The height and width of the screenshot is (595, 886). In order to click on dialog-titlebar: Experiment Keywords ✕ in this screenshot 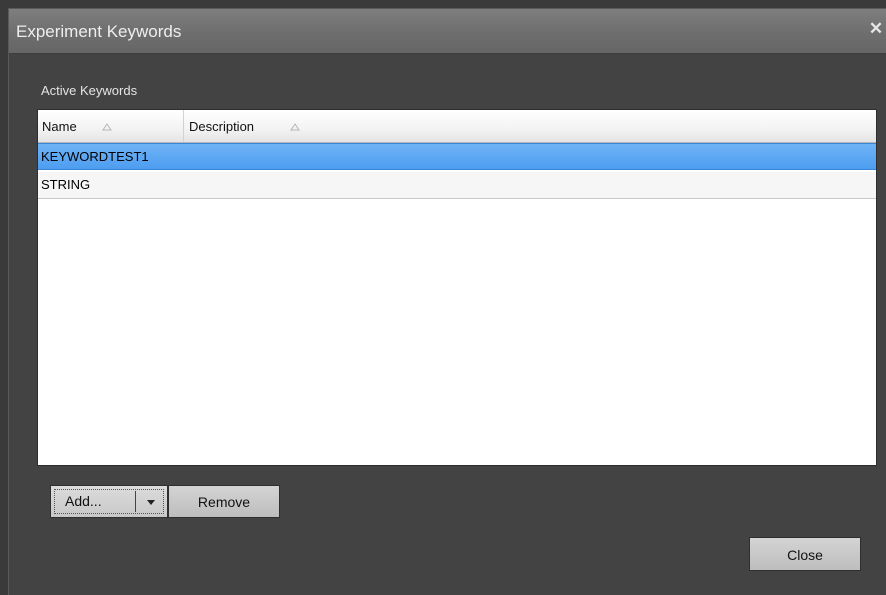, I will do `click(447, 31)`.